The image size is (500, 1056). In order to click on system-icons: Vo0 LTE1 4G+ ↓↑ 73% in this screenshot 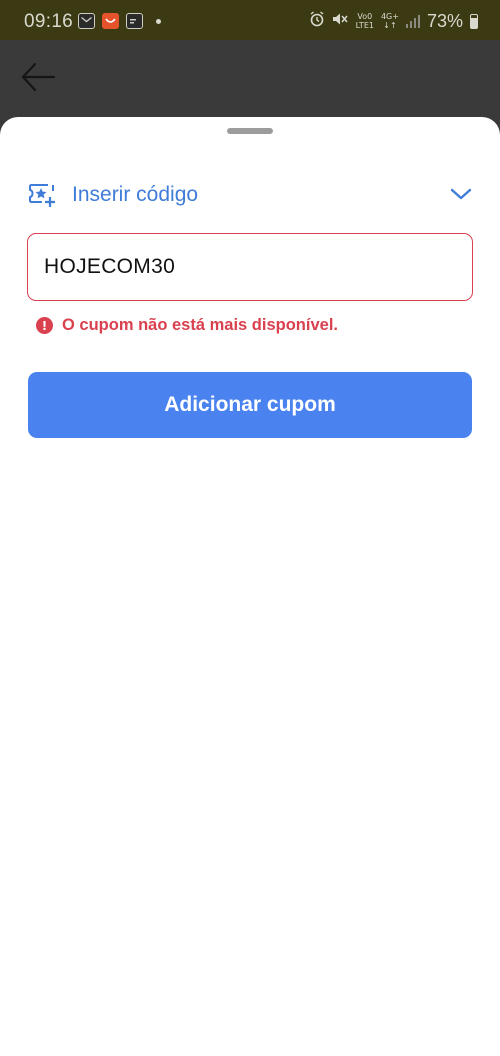, I will do `click(393, 21)`.